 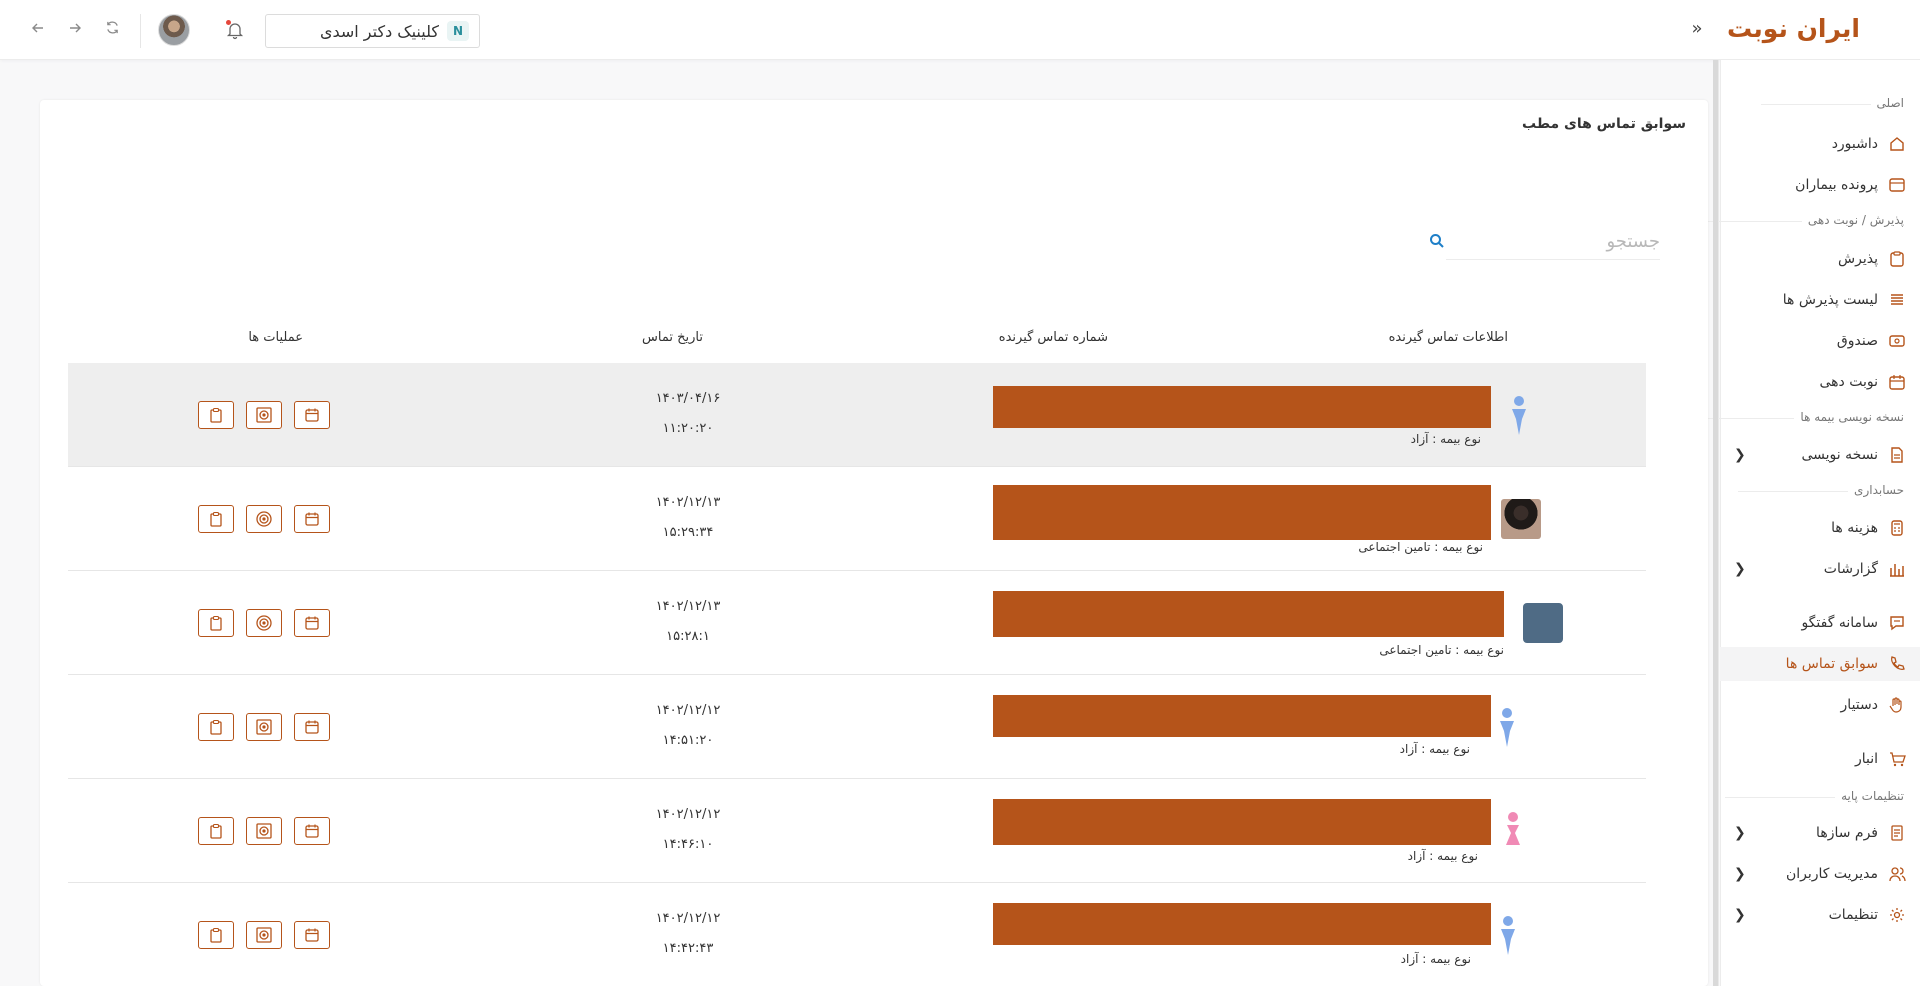 I want to click on sidebar-item-settings: تنظیمات ❮, so click(x=1820, y=915).